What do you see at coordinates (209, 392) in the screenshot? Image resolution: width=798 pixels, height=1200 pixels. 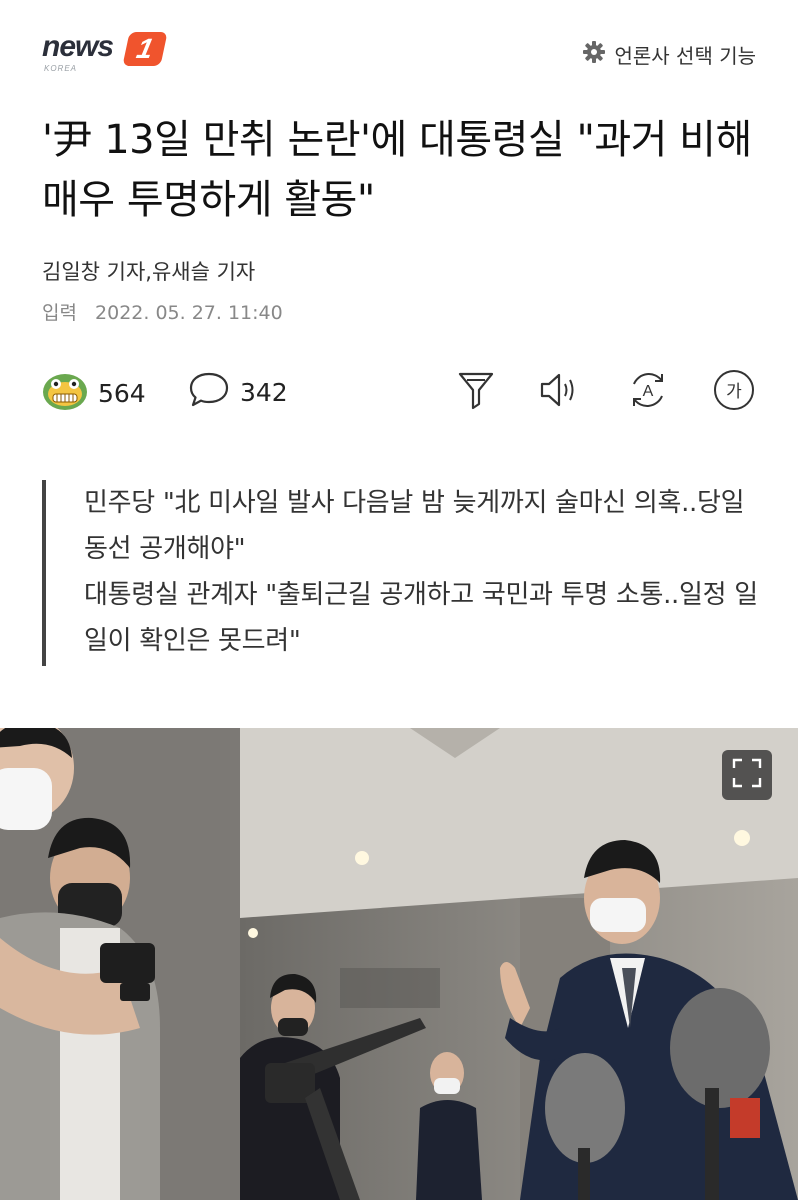 I see `comment-icon` at bounding box center [209, 392].